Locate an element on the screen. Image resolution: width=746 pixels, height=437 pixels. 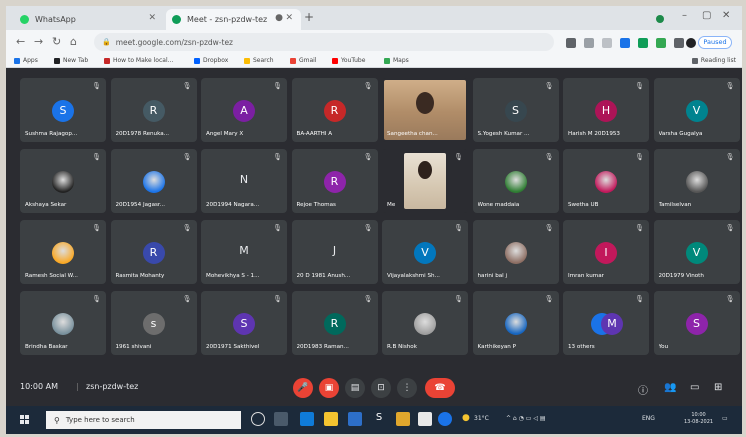
present-button: ⊡ is located at coordinates (381, 388).